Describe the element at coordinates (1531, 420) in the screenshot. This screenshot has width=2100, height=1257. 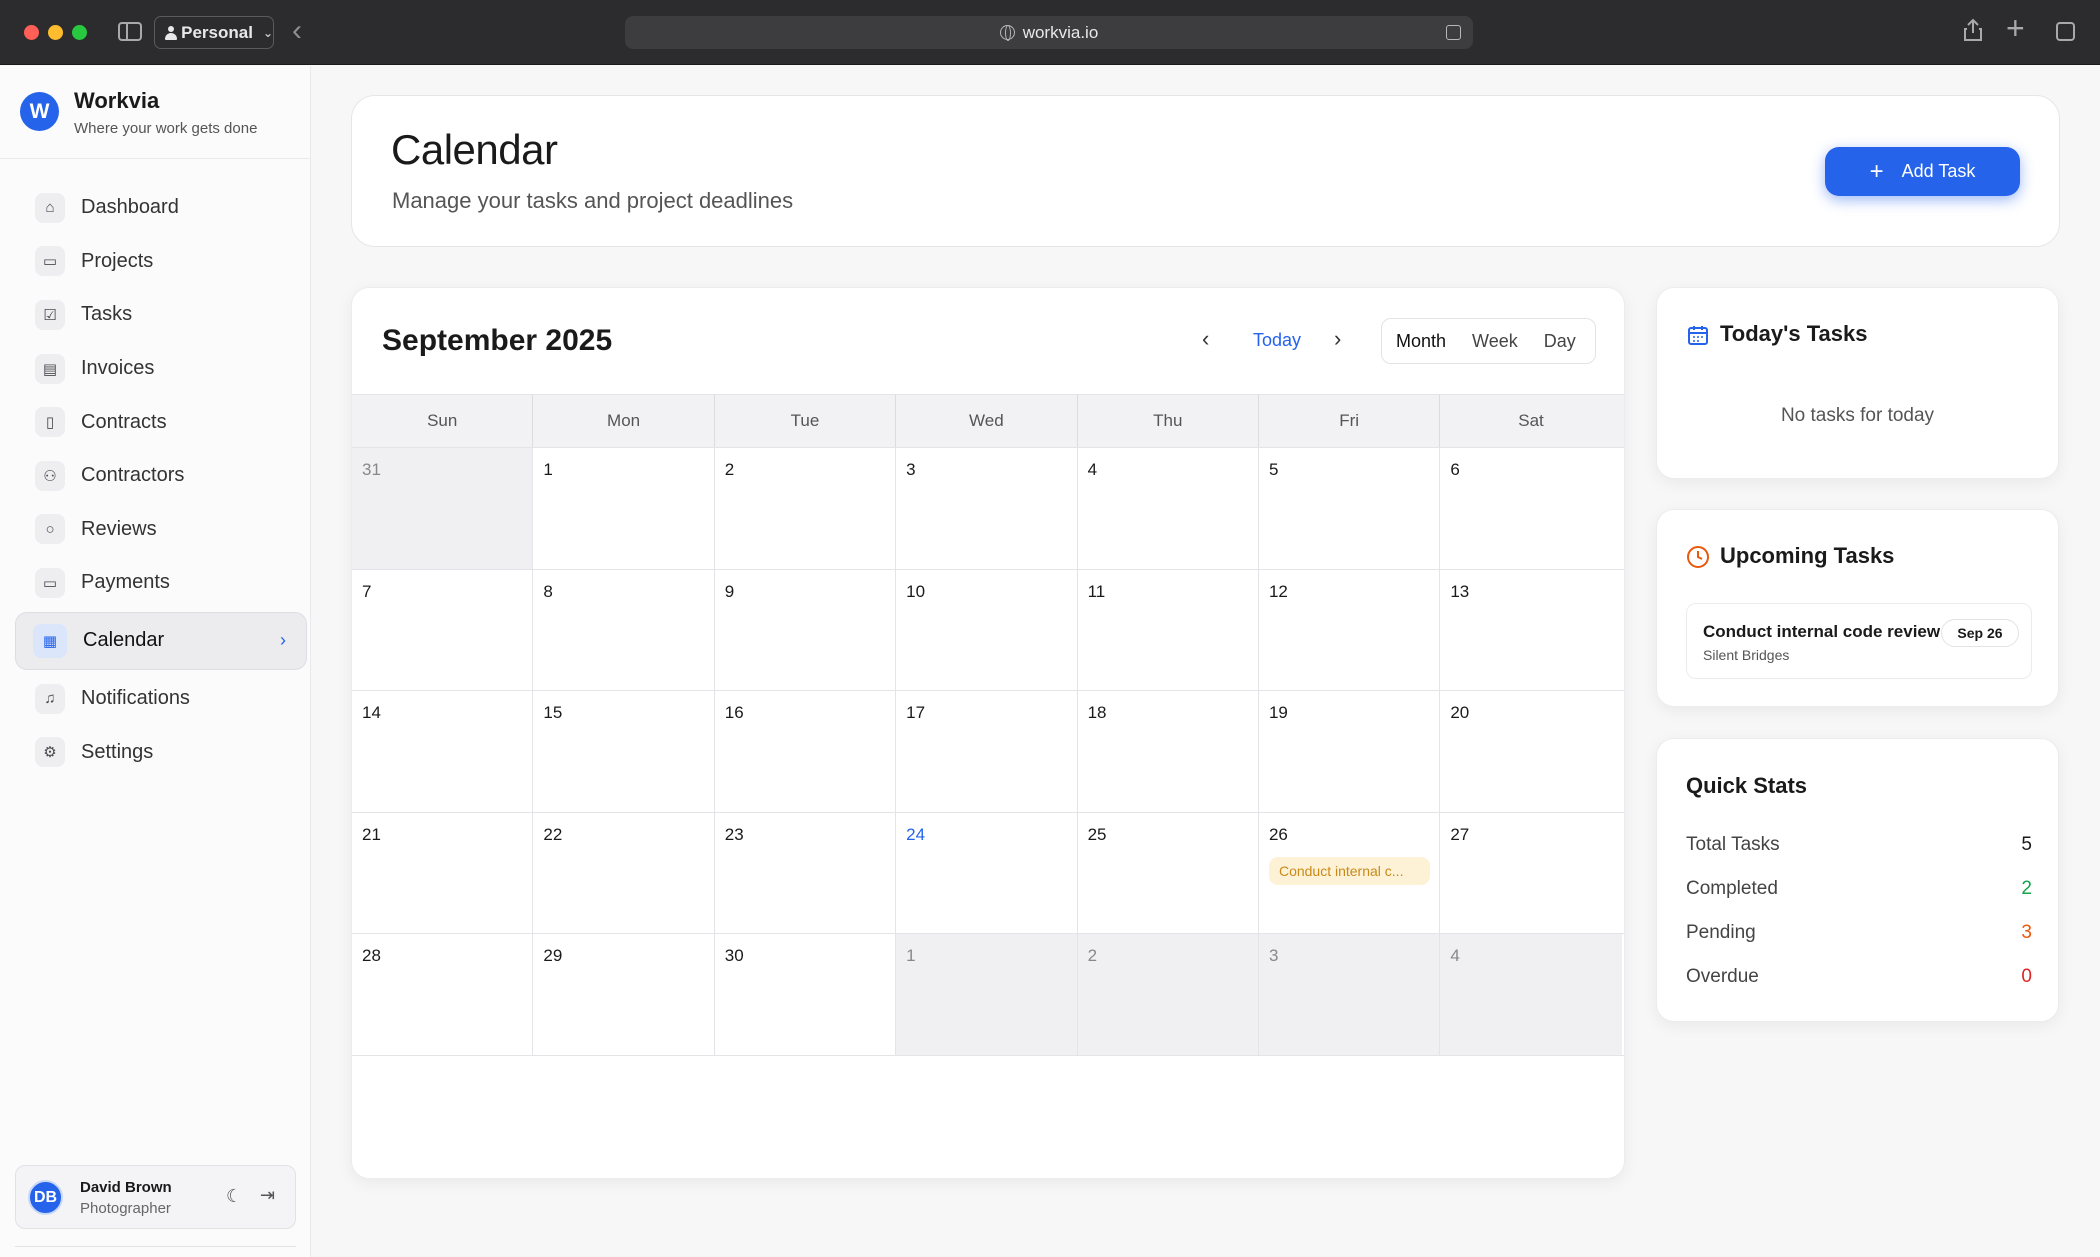
I see `weekday-label: Sat` at that location.